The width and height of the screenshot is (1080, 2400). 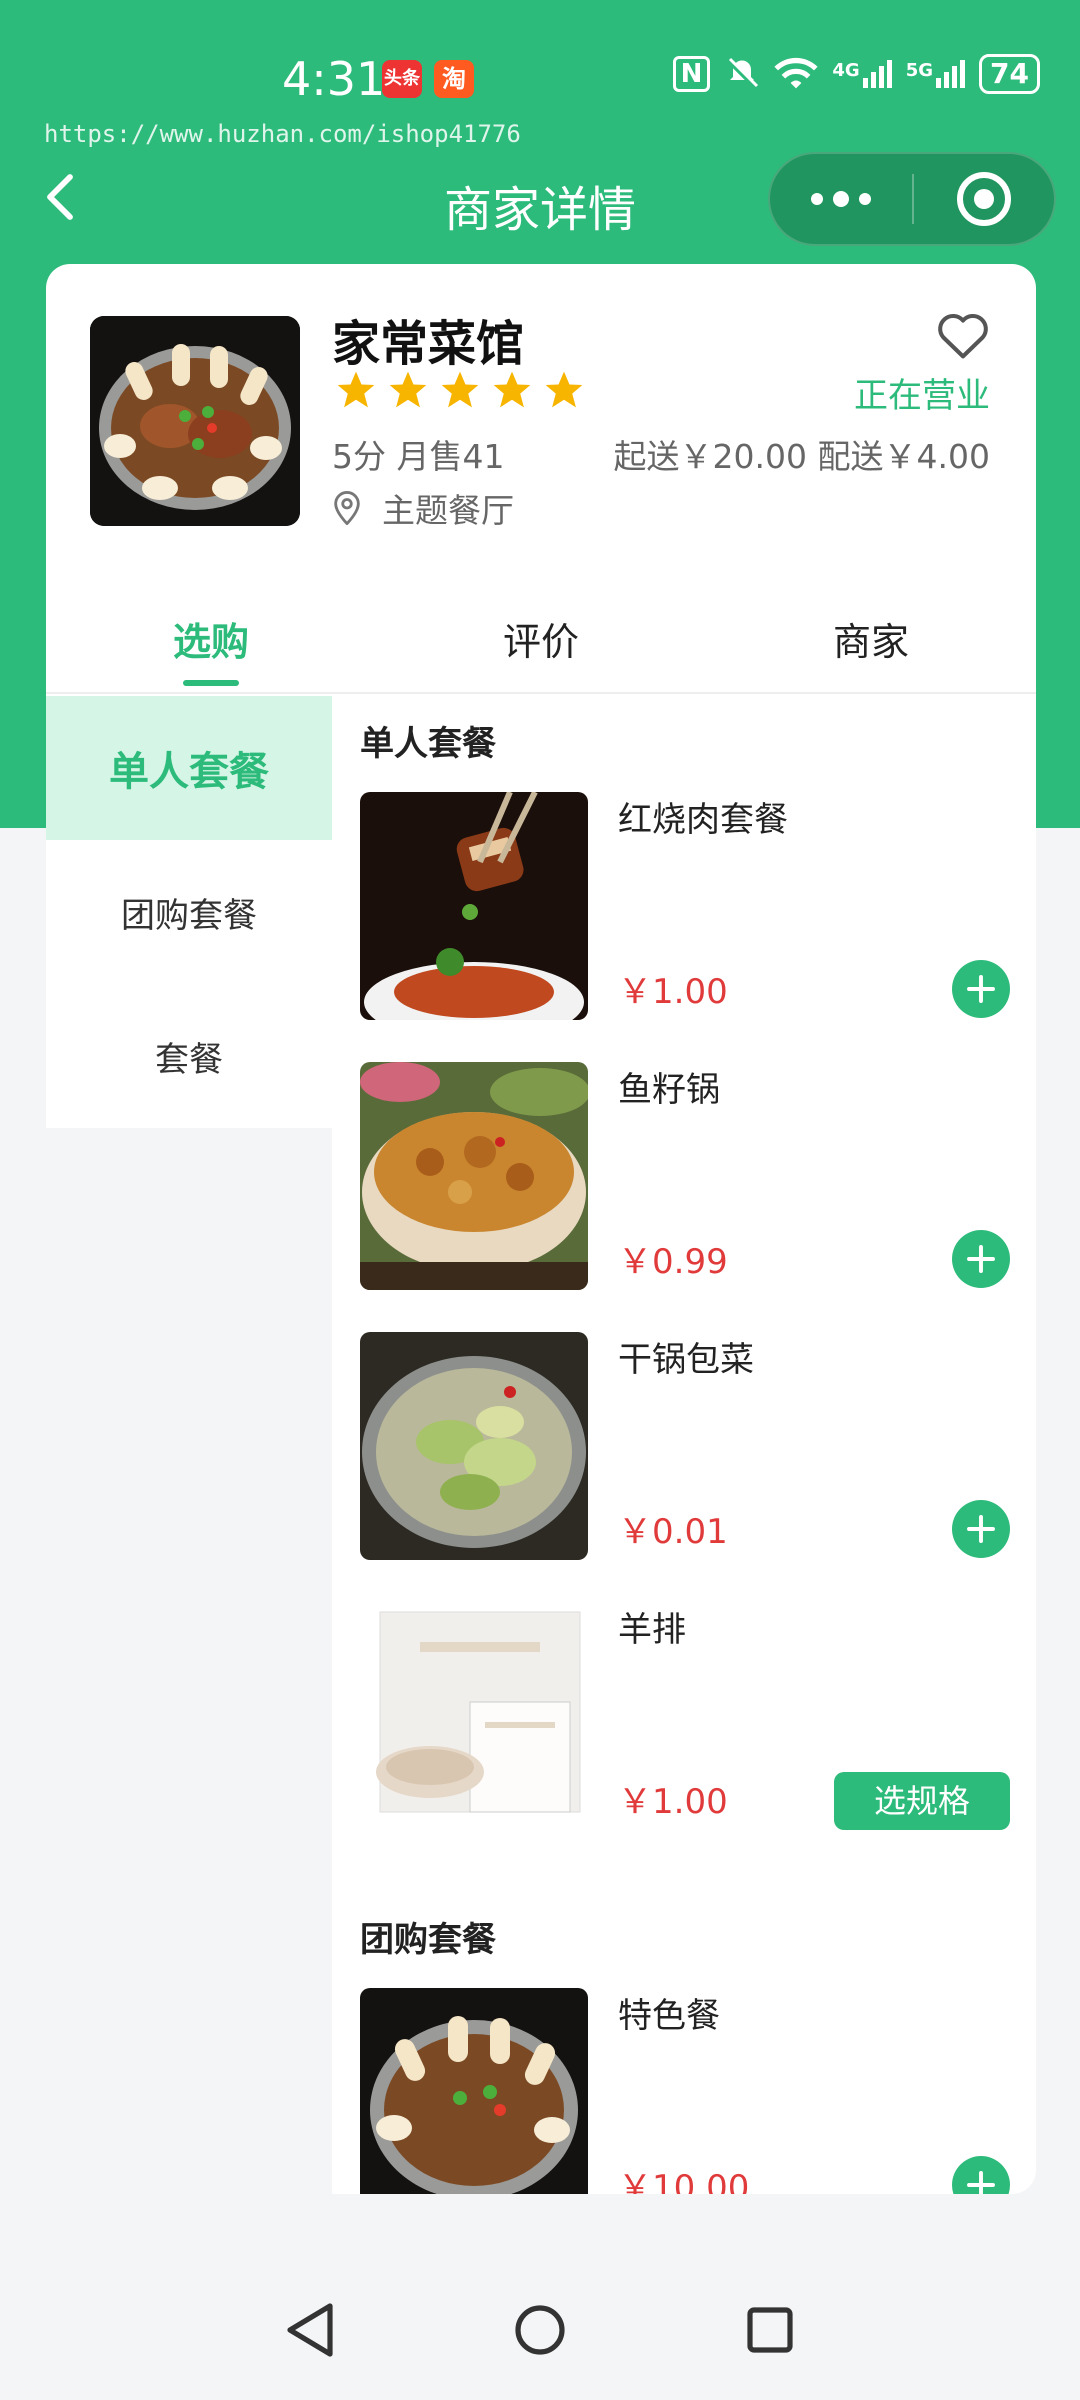 I want to click on network-5g-label: 5G, so click(x=919, y=70).